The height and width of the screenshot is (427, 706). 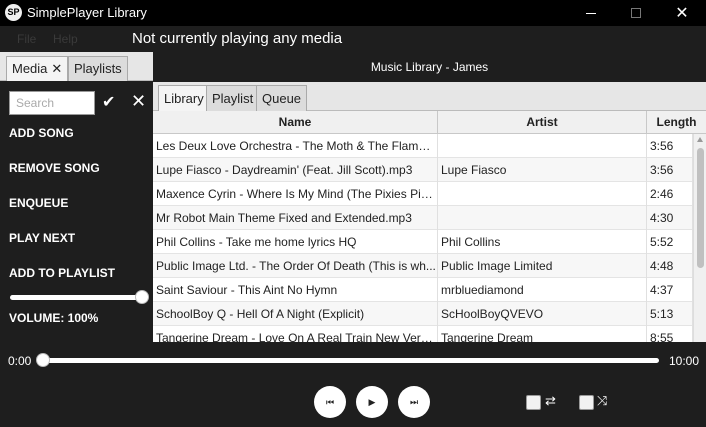 I want to click on cell-artist: mrbluediamond, so click(x=542, y=290).